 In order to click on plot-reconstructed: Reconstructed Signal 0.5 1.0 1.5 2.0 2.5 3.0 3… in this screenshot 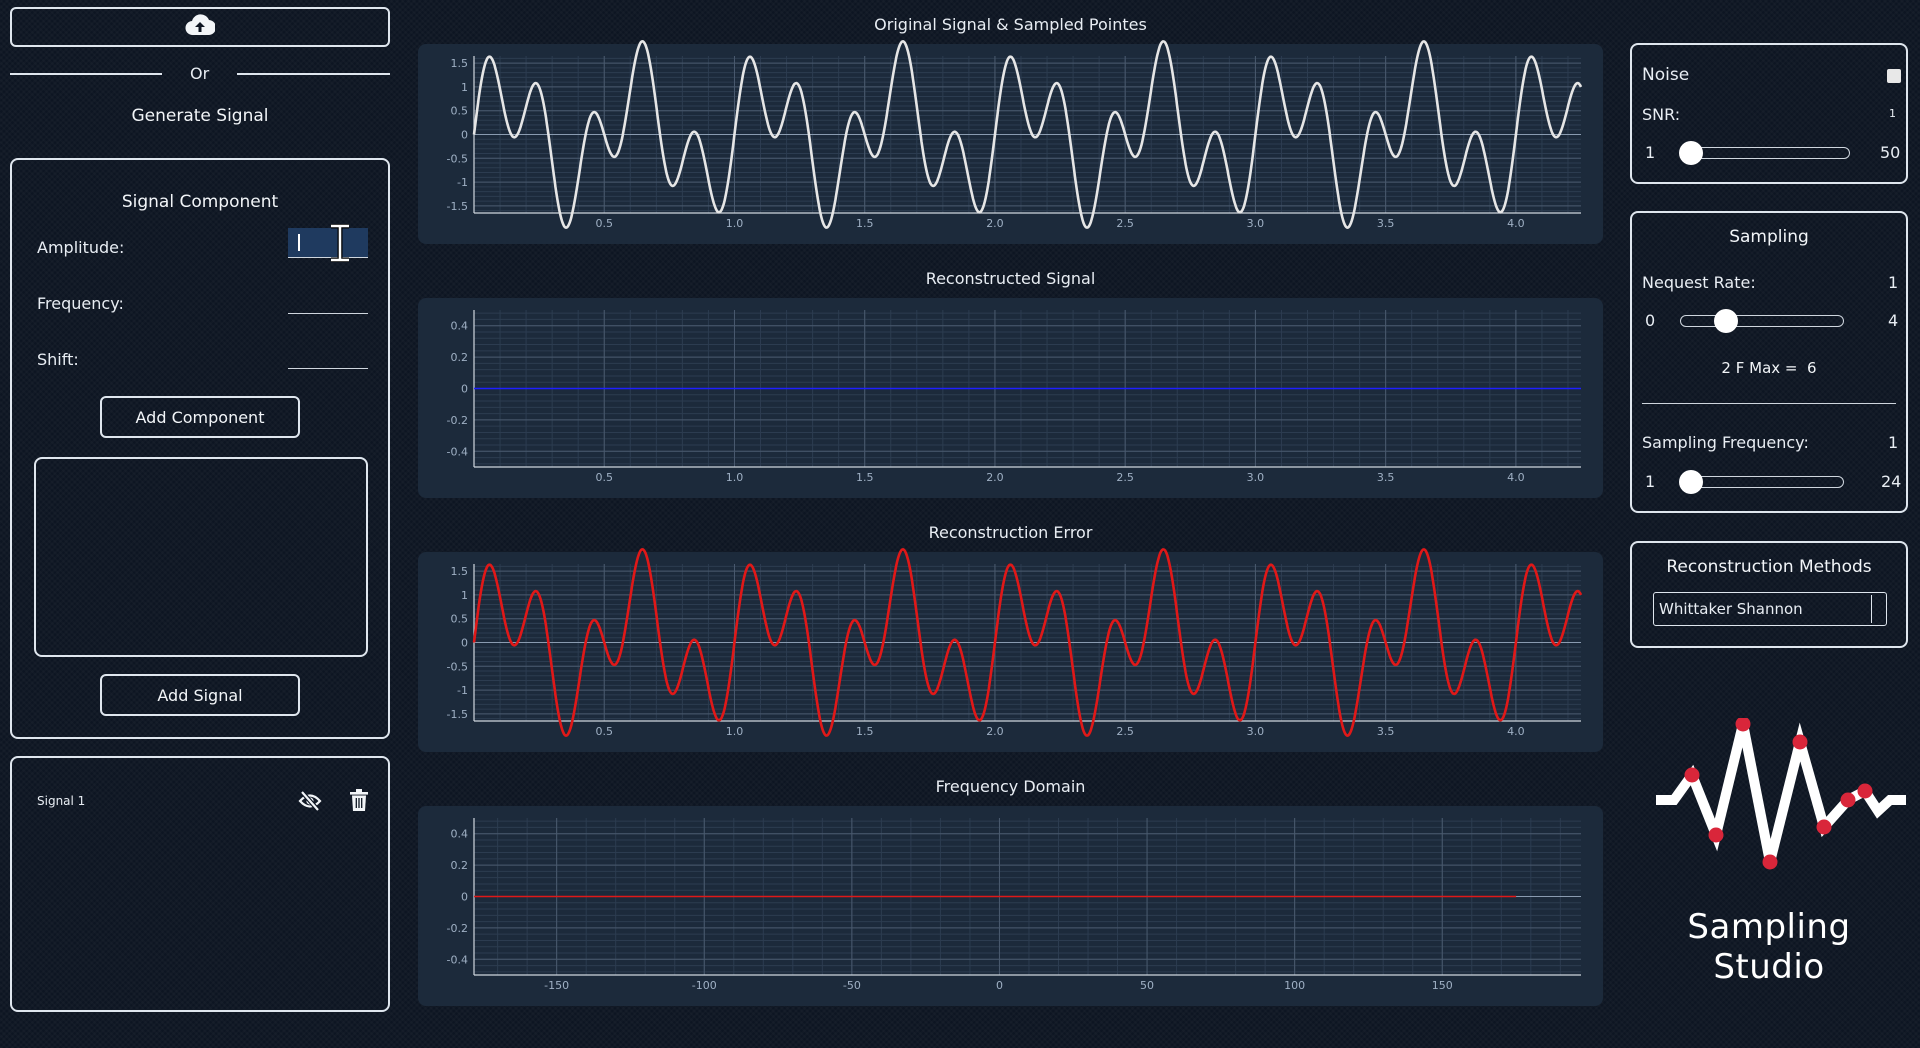, I will do `click(1010, 382)`.